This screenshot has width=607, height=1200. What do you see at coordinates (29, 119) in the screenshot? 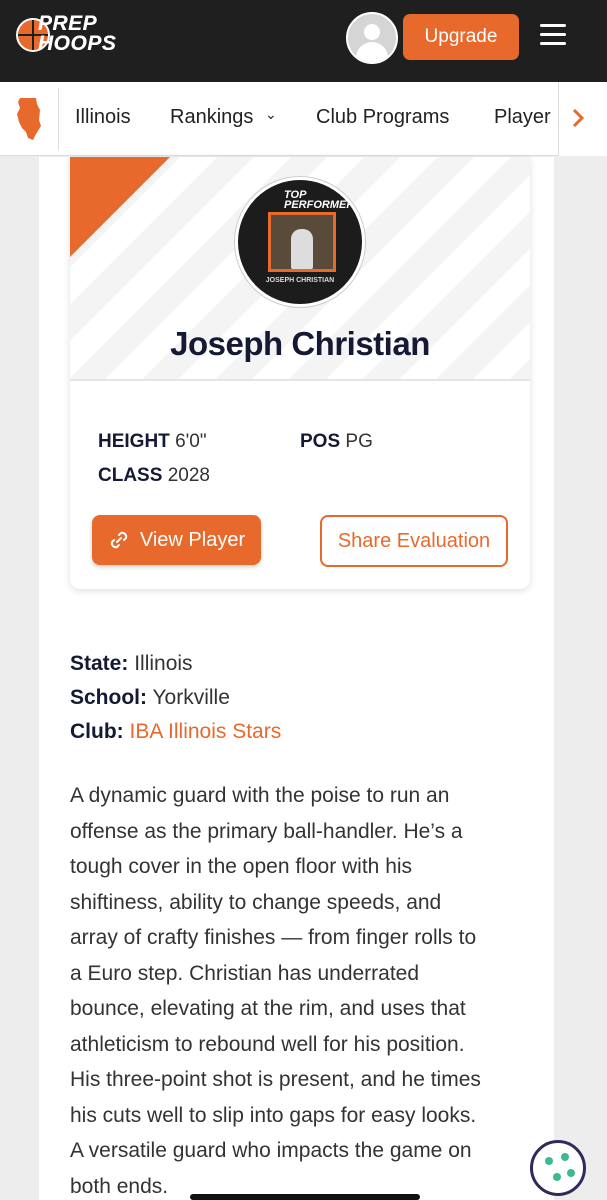
I see `illinois-state-icon` at bounding box center [29, 119].